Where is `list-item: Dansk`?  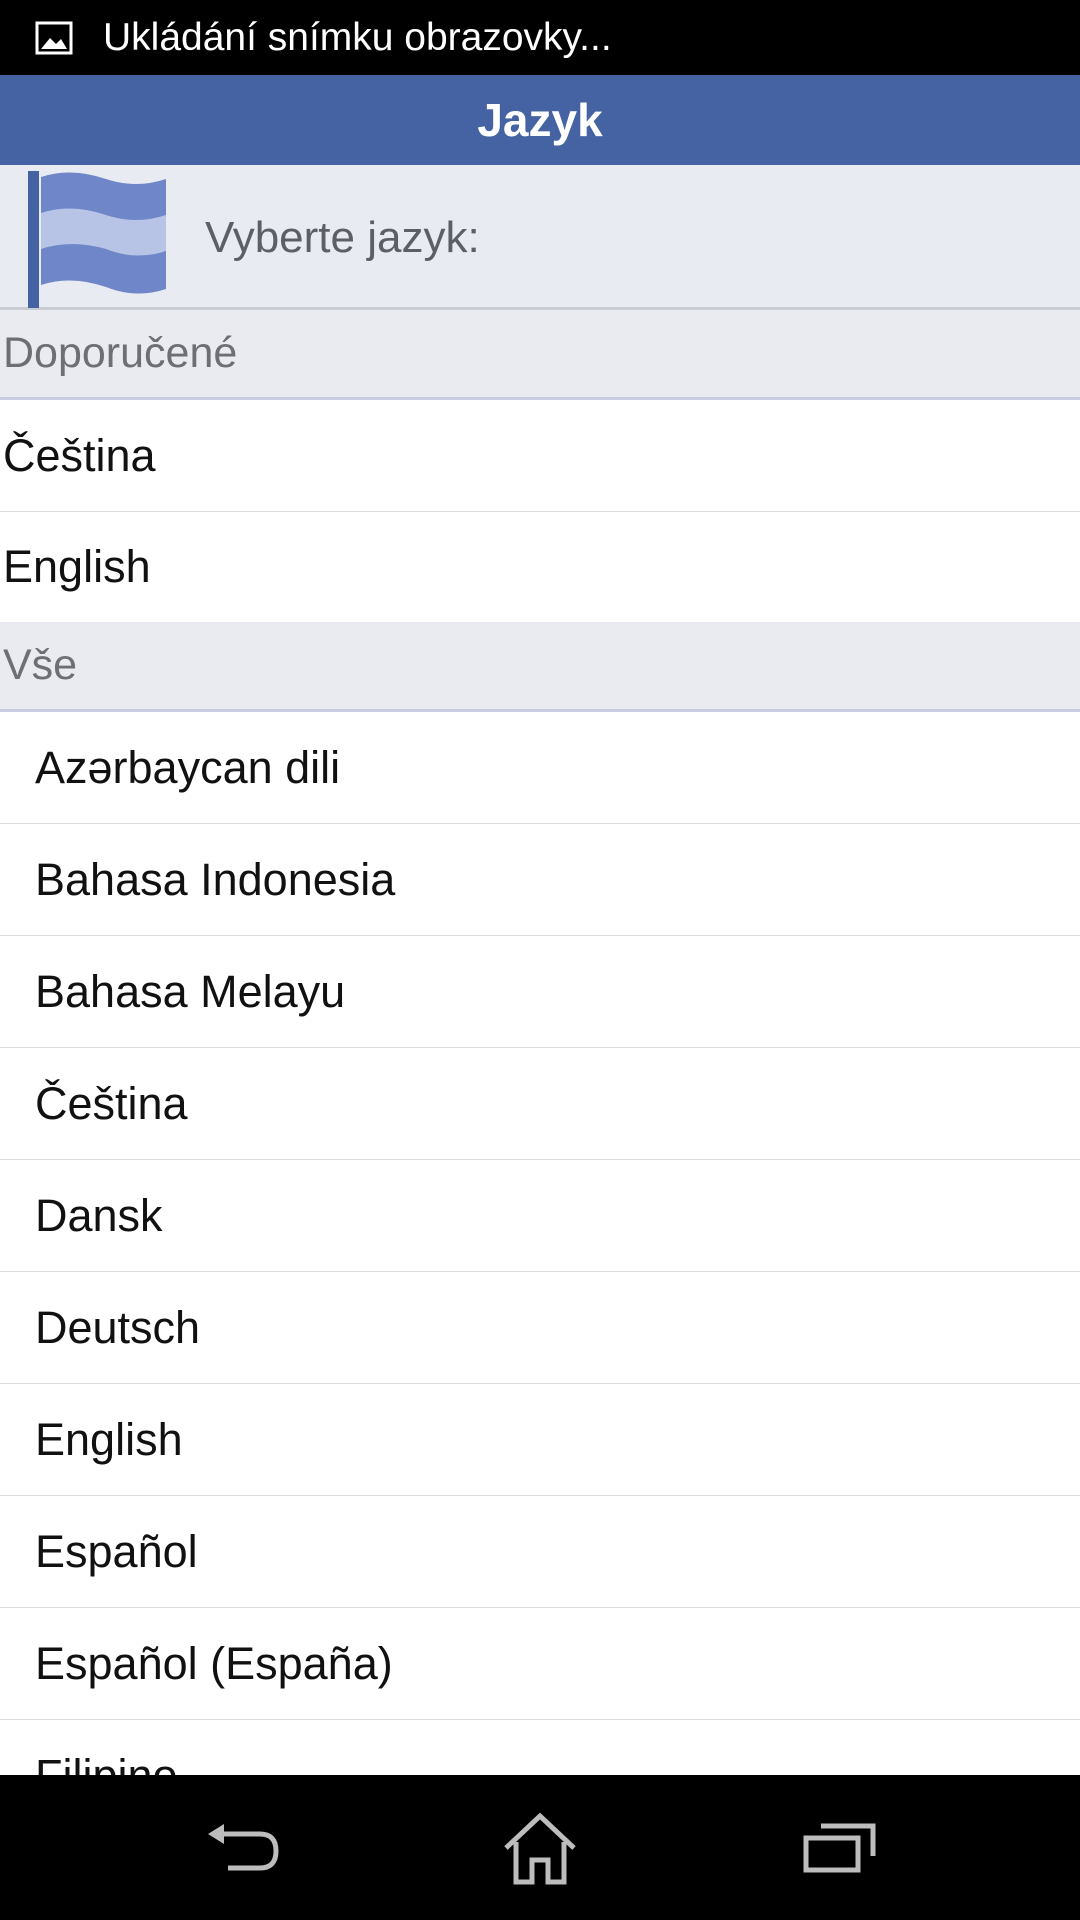 list-item: Dansk is located at coordinates (540, 1216).